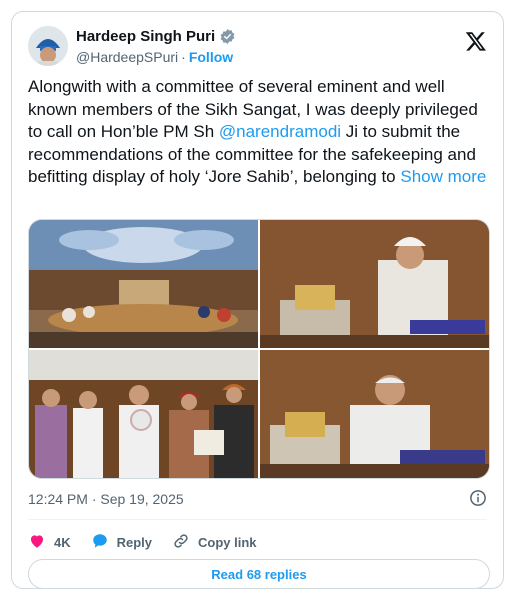 This screenshot has height=600, width=521. Describe the element at coordinates (37, 542) in the screenshot. I see `heart-icon` at that location.